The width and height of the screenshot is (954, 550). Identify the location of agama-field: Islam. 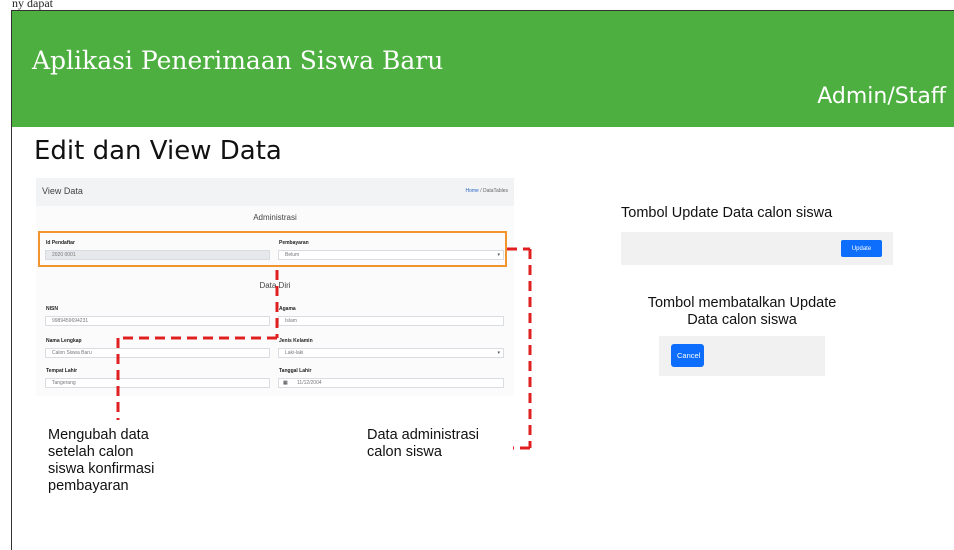
(391, 321).